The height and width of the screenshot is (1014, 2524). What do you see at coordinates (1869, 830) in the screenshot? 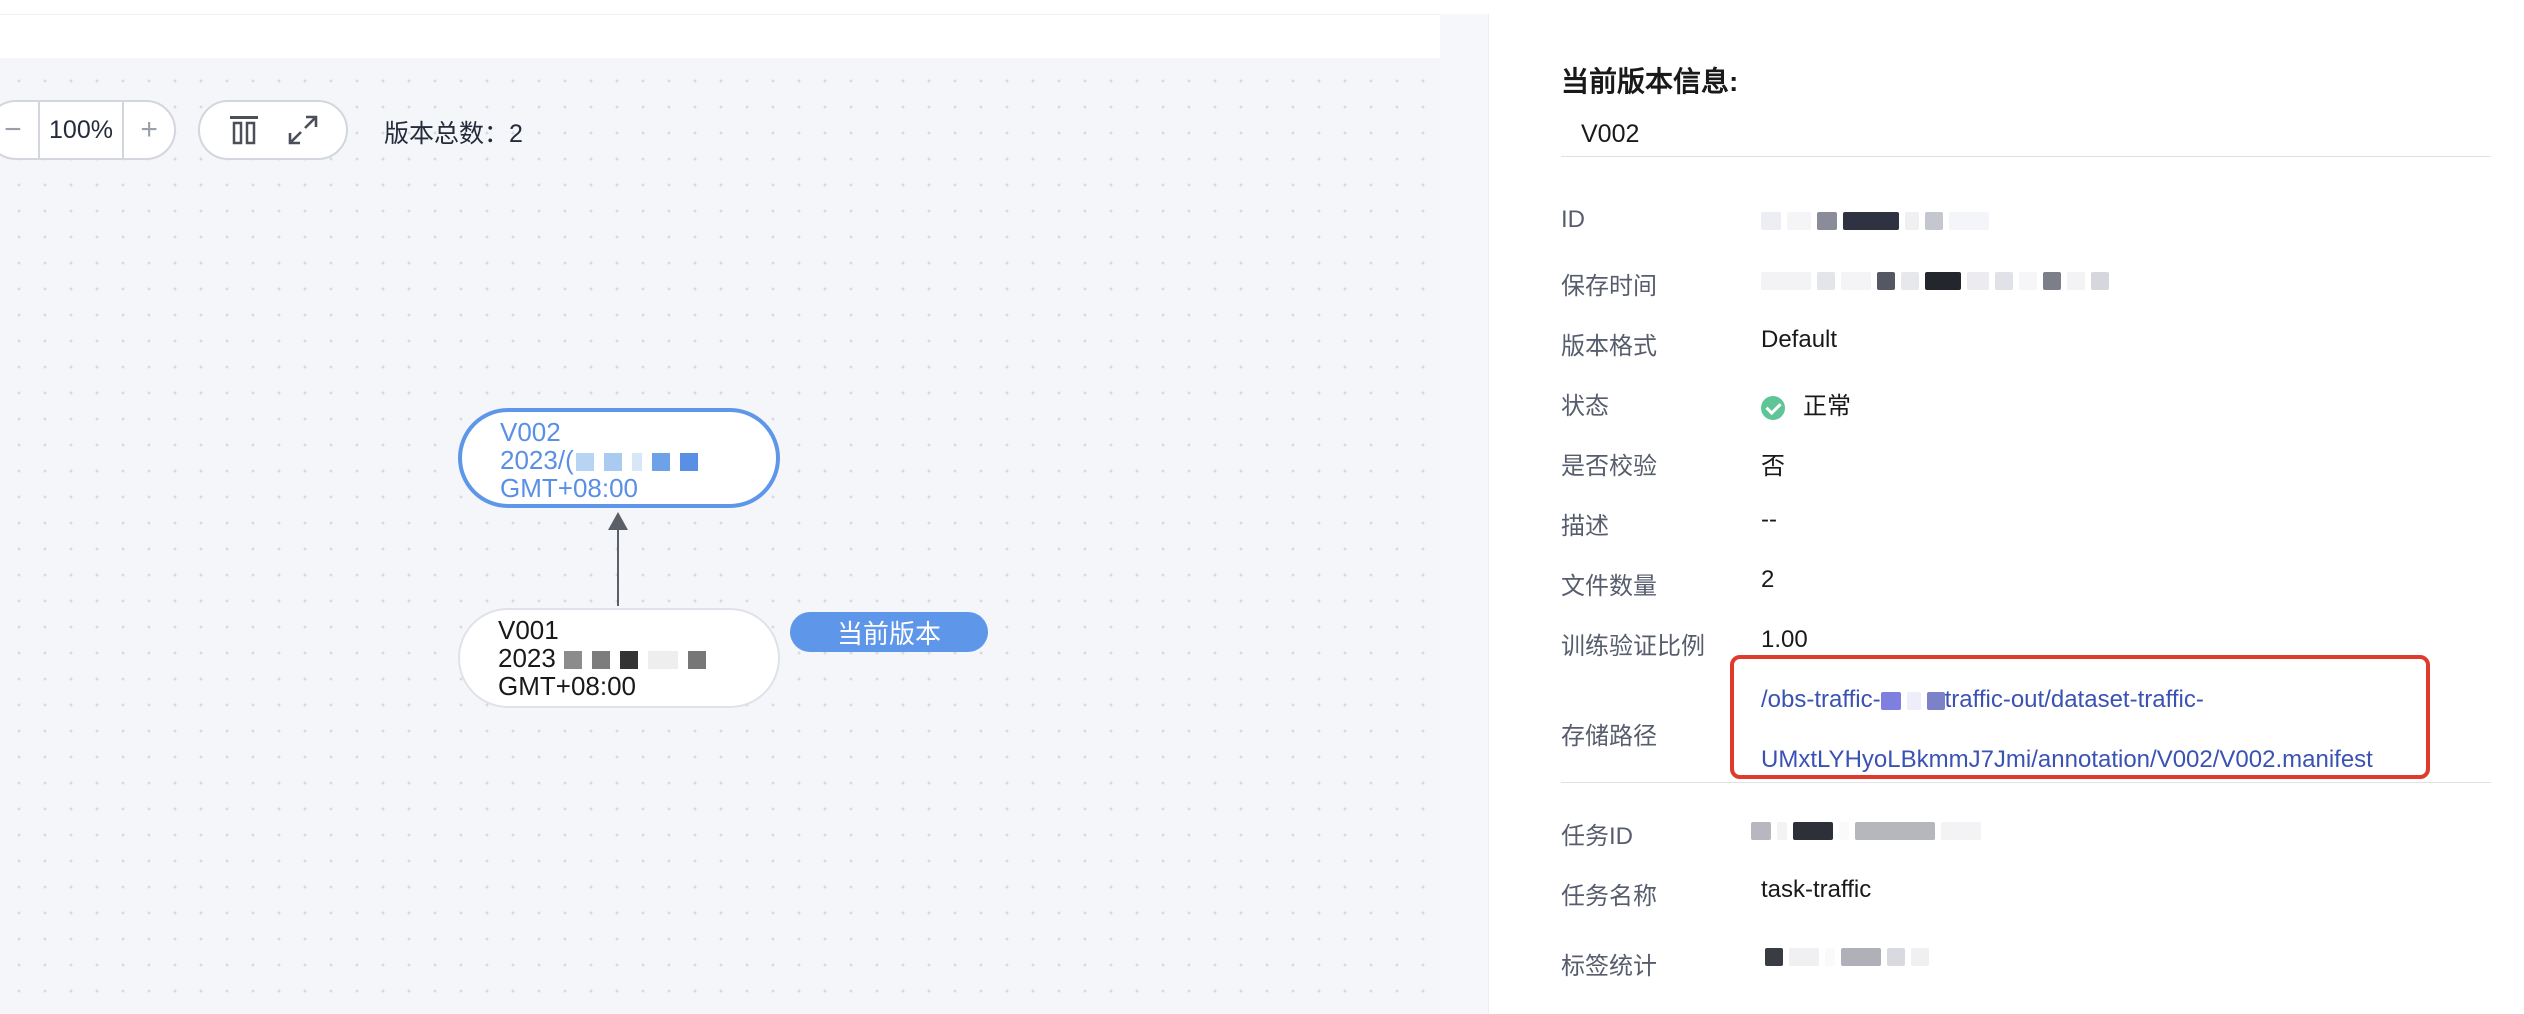
I see `task-id-value` at bounding box center [1869, 830].